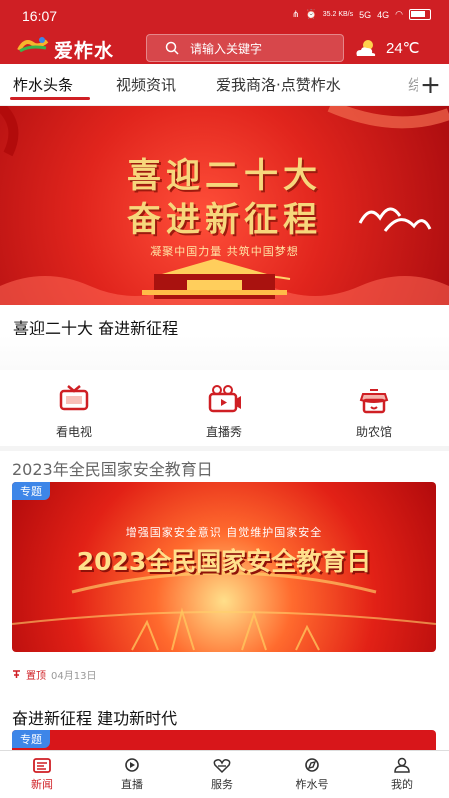  I want to click on battery-icon, so click(420, 14).